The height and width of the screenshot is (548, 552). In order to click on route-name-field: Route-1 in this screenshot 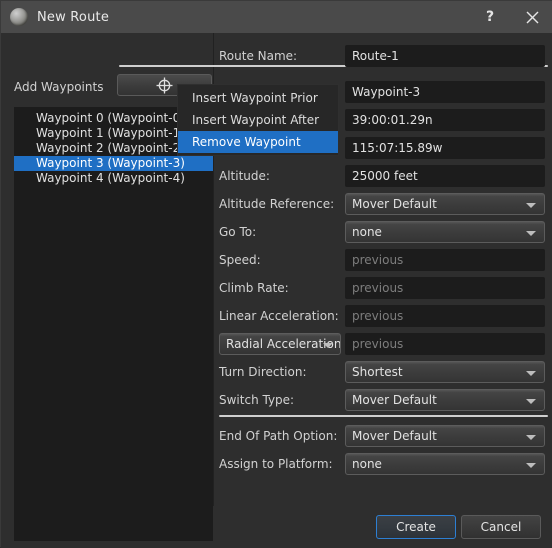, I will do `click(445, 56)`.